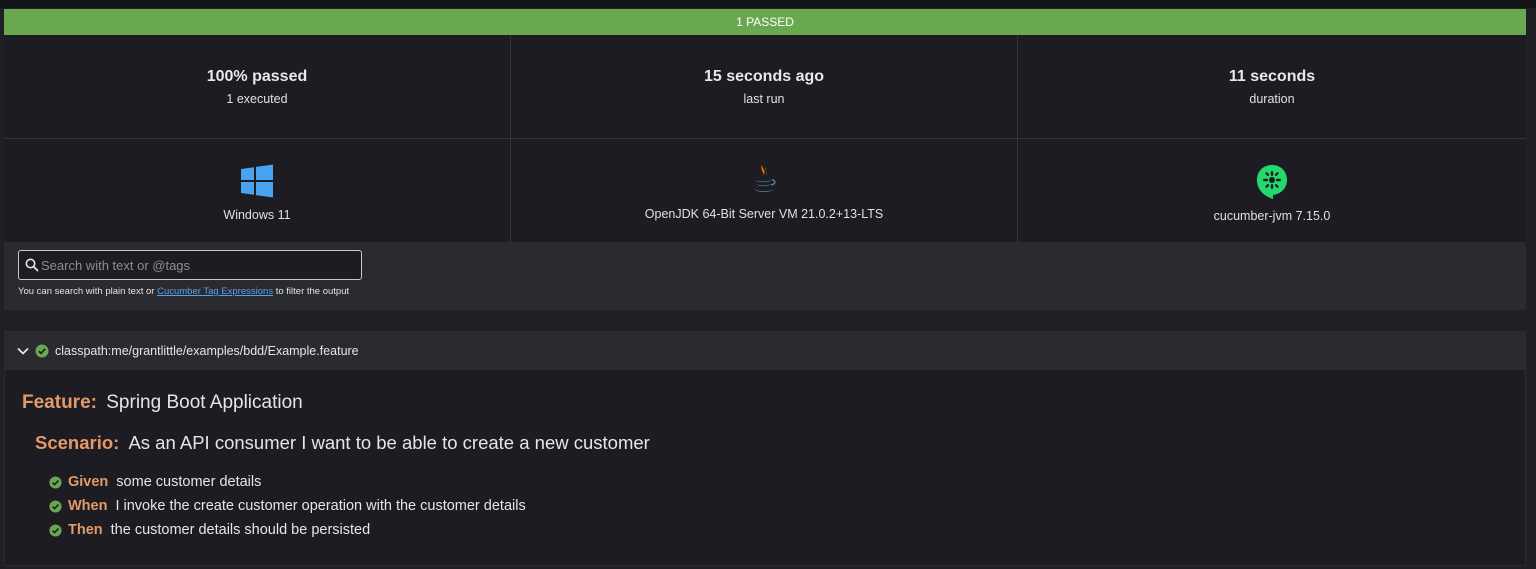 The width and height of the screenshot is (1536, 569). I want to click on env-tool: cucumber-jvm 7.15.0, so click(1272, 190).